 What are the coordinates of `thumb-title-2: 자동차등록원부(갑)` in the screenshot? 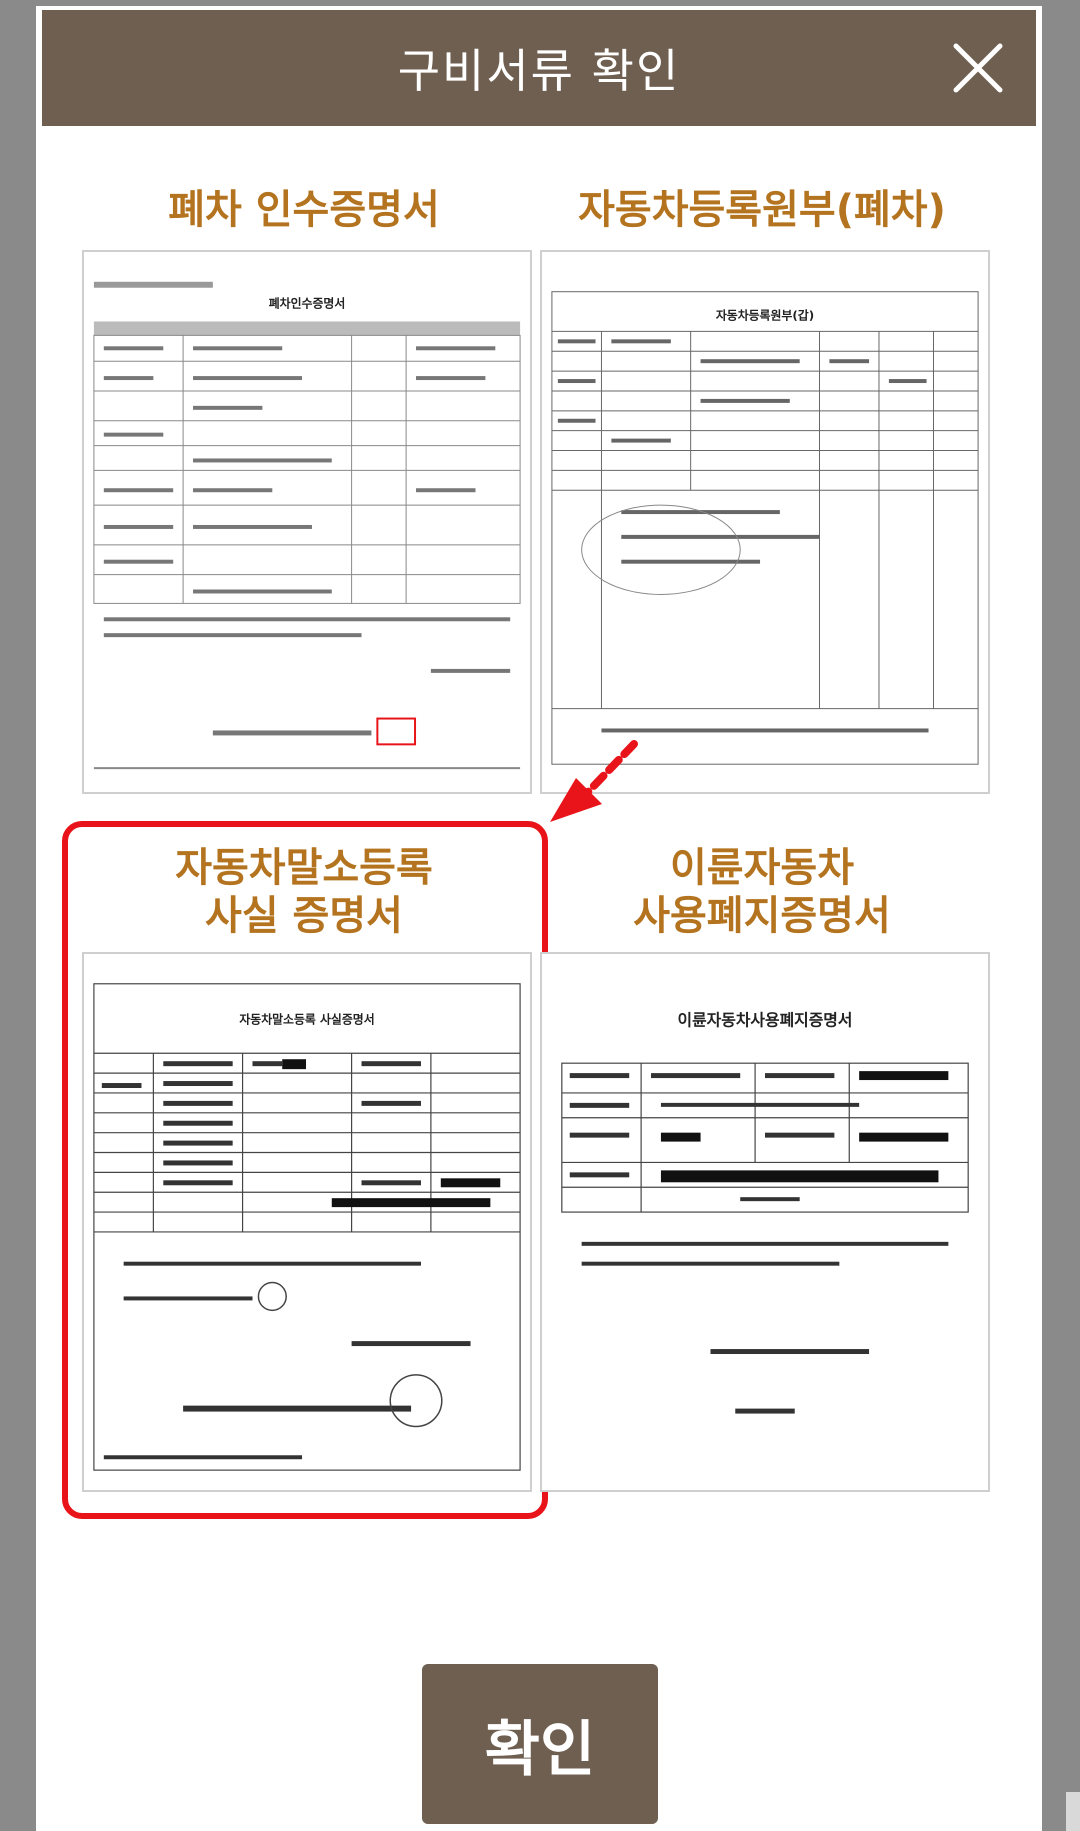 It's located at (765, 315).